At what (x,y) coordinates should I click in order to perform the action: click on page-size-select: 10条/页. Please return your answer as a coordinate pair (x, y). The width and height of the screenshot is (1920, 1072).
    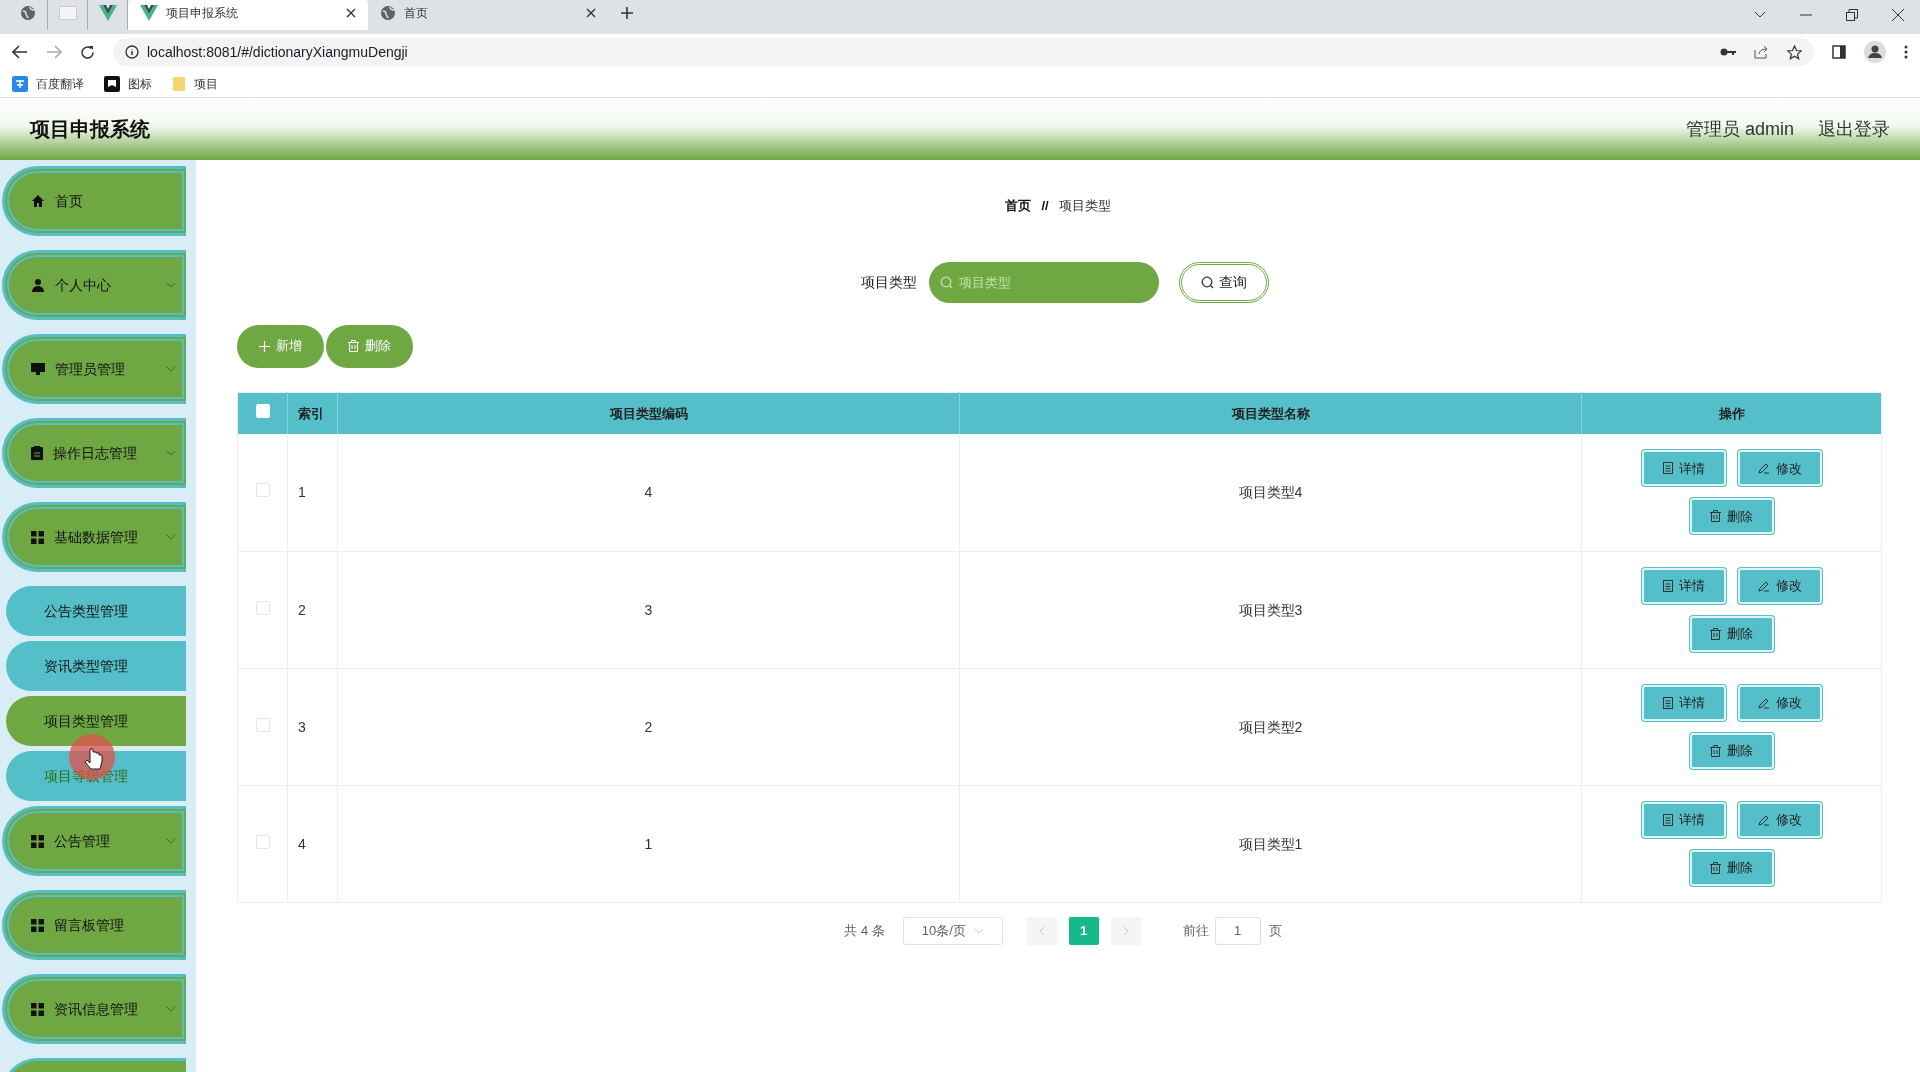
    Looking at the image, I should click on (952, 930).